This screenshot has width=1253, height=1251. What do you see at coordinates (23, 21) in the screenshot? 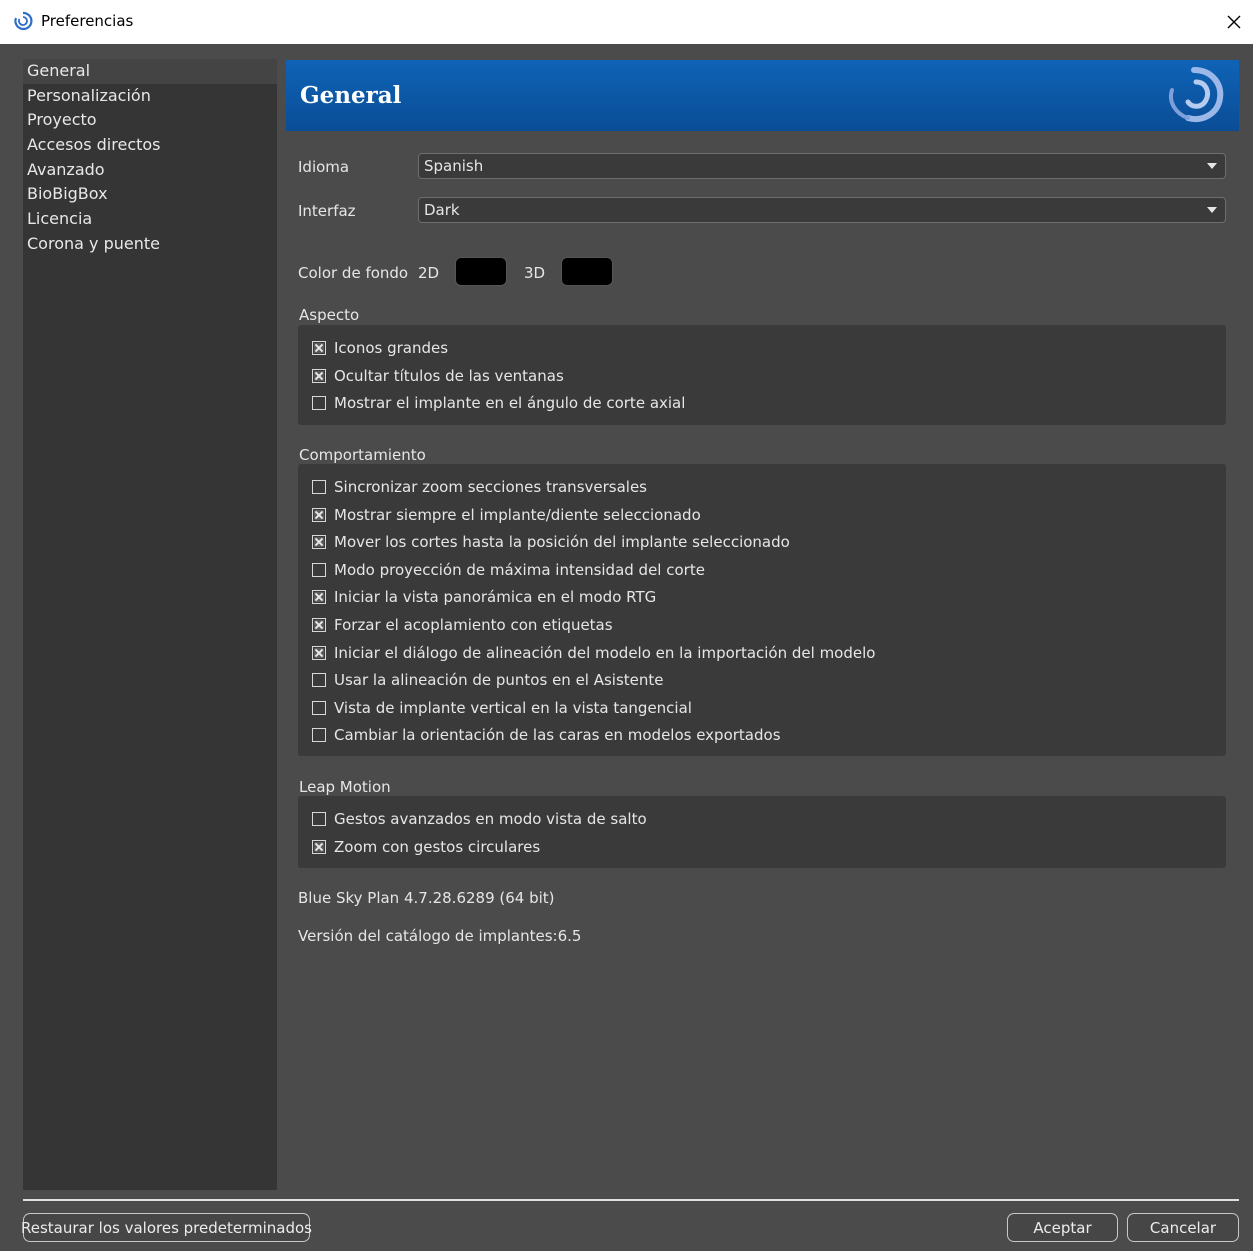
I see `app-logo-icon` at bounding box center [23, 21].